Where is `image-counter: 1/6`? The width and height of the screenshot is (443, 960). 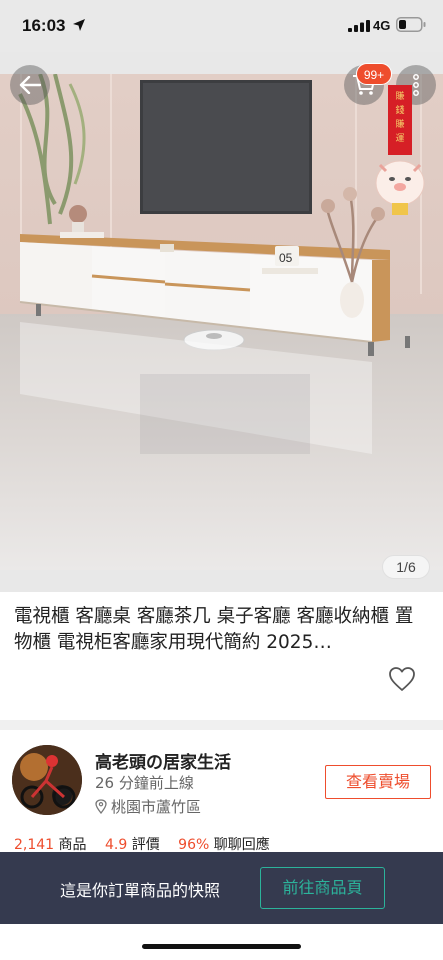 image-counter: 1/6 is located at coordinates (406, 567).